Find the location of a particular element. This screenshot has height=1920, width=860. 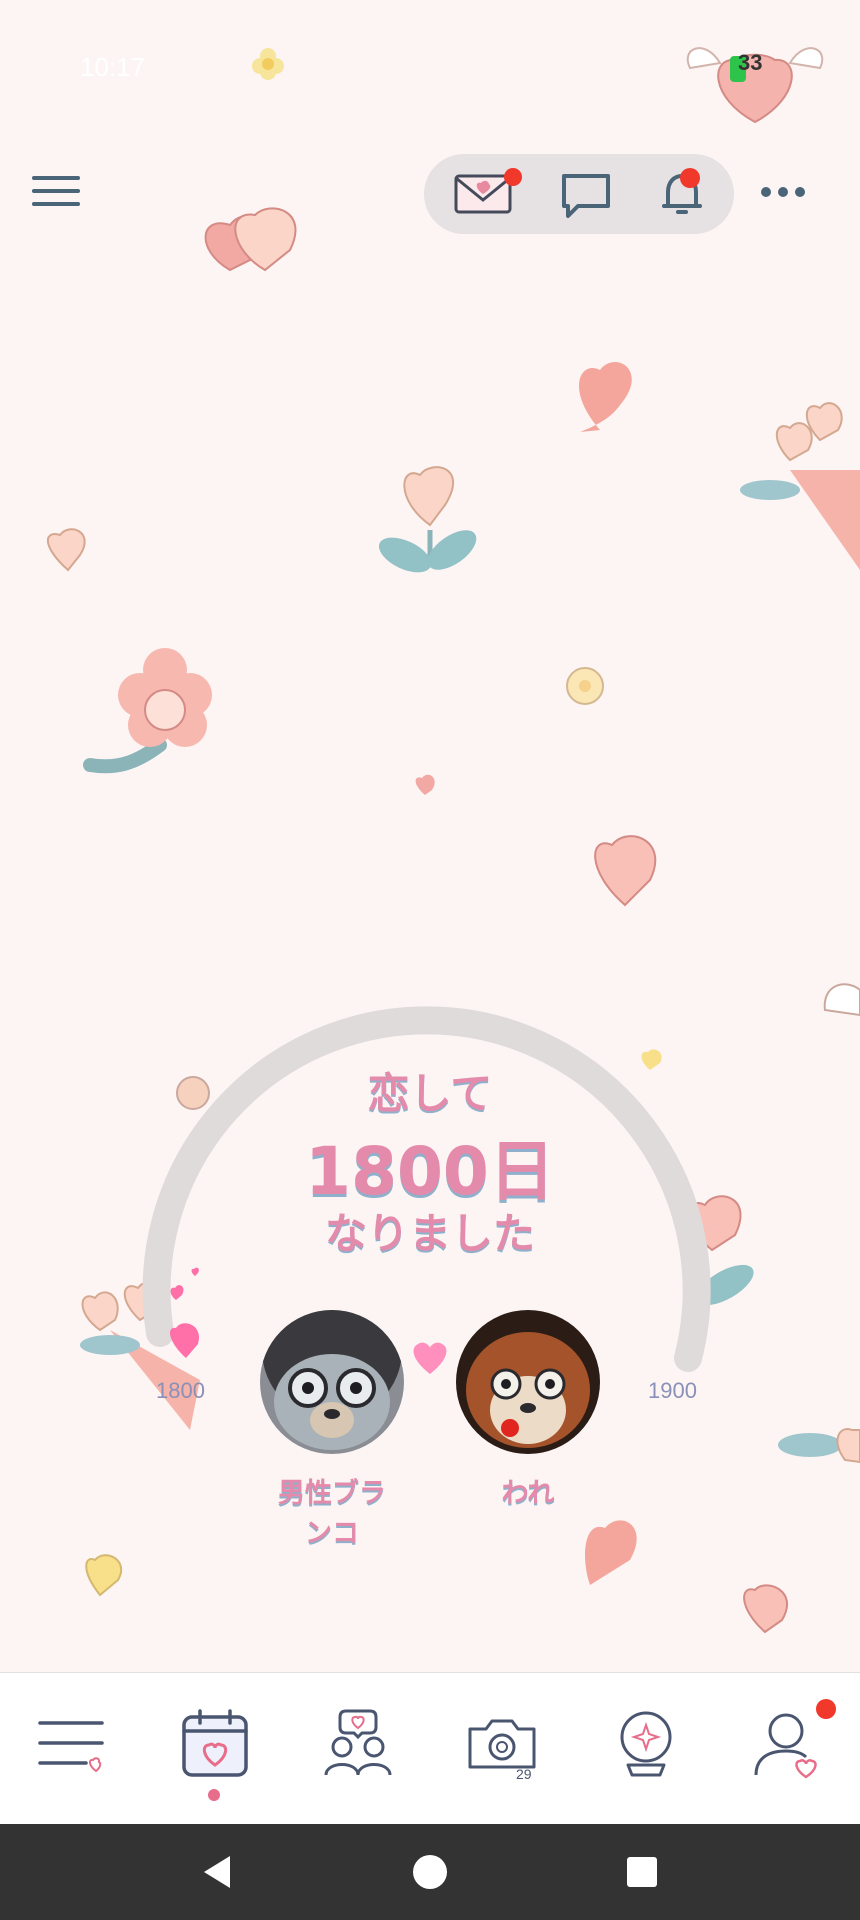

camera-29-icon: 29 is located at coordinates (502, 1750).